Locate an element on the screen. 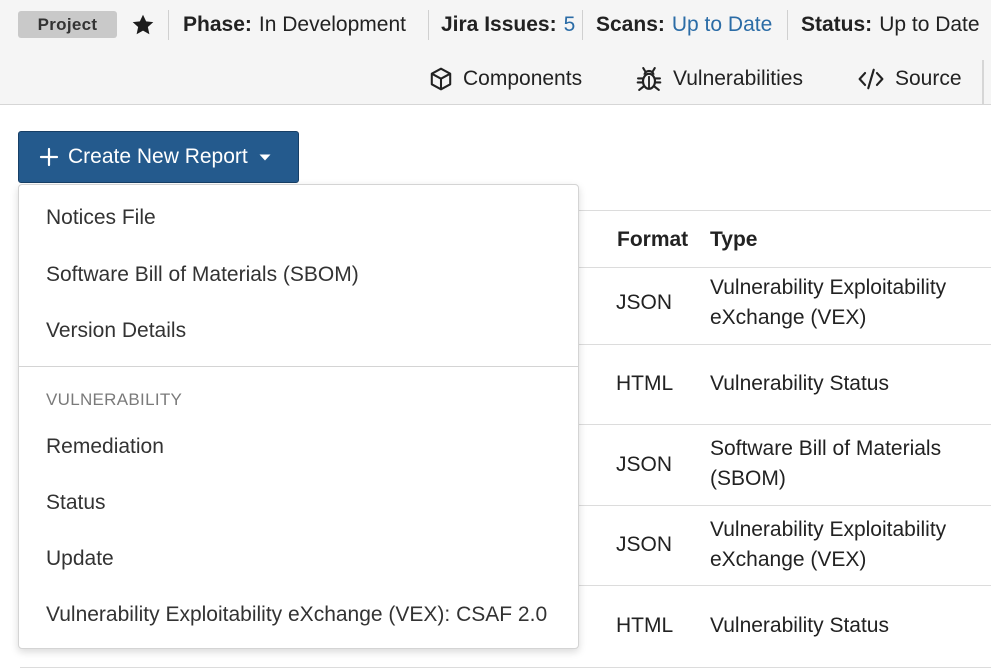 This screenshot has width=991, height=671. status-value: Up to Date is located at coordinates (929, 24).